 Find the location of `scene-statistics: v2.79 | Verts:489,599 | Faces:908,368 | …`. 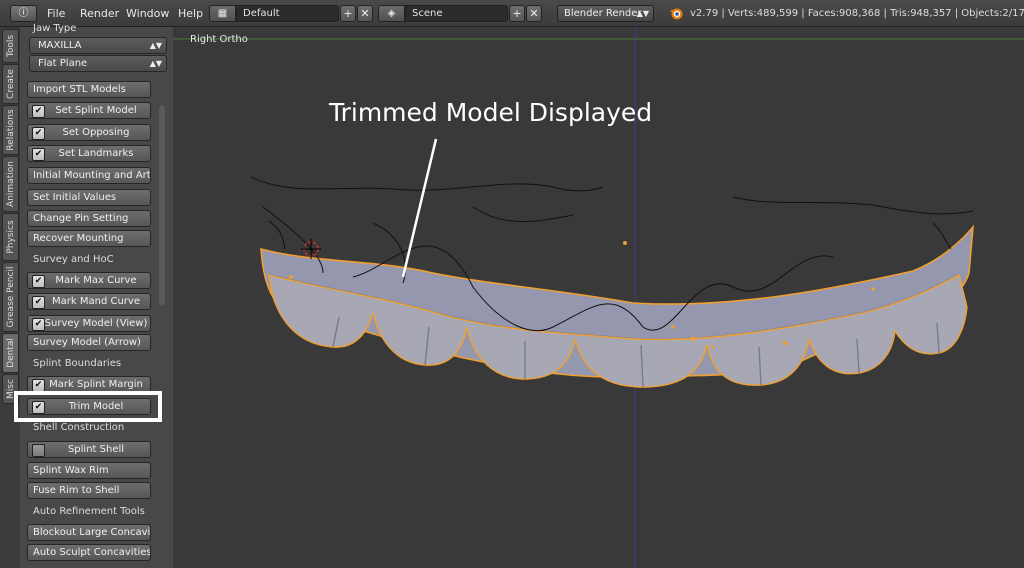

scene-statistics: v2.79 | Verts:489,599 | Faces:908,368 | … is located at coordinates (857, 13).